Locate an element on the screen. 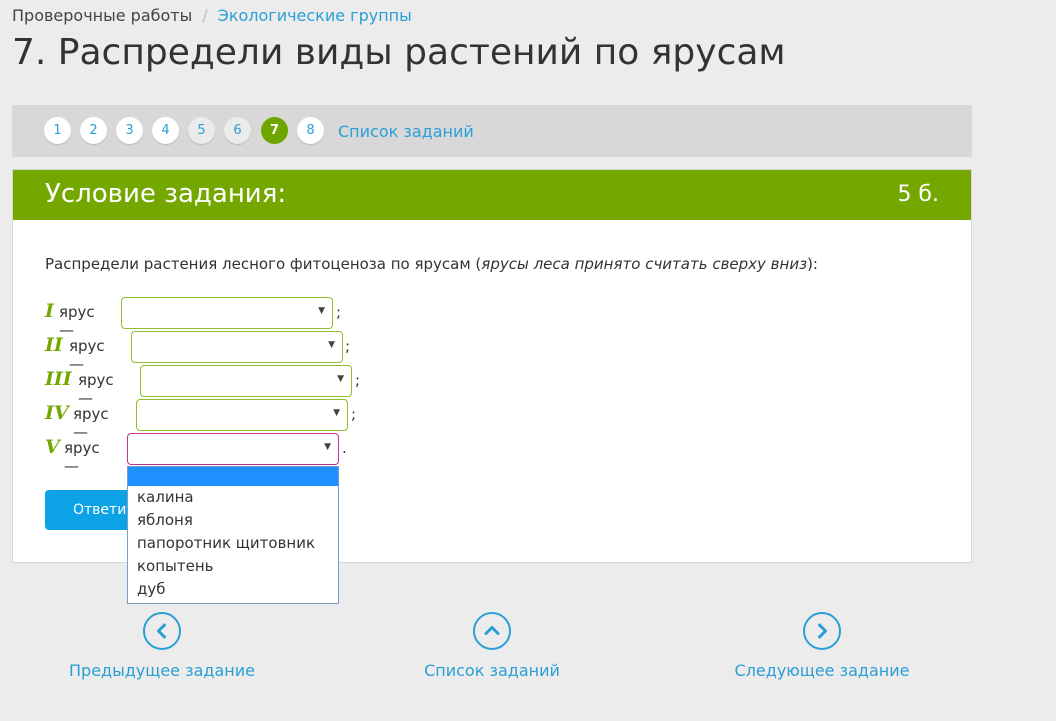 Image resolution: width=1056 pixels, height=721 pixels. next-task-label: Следующее задание is located at coordinates (822, 670).